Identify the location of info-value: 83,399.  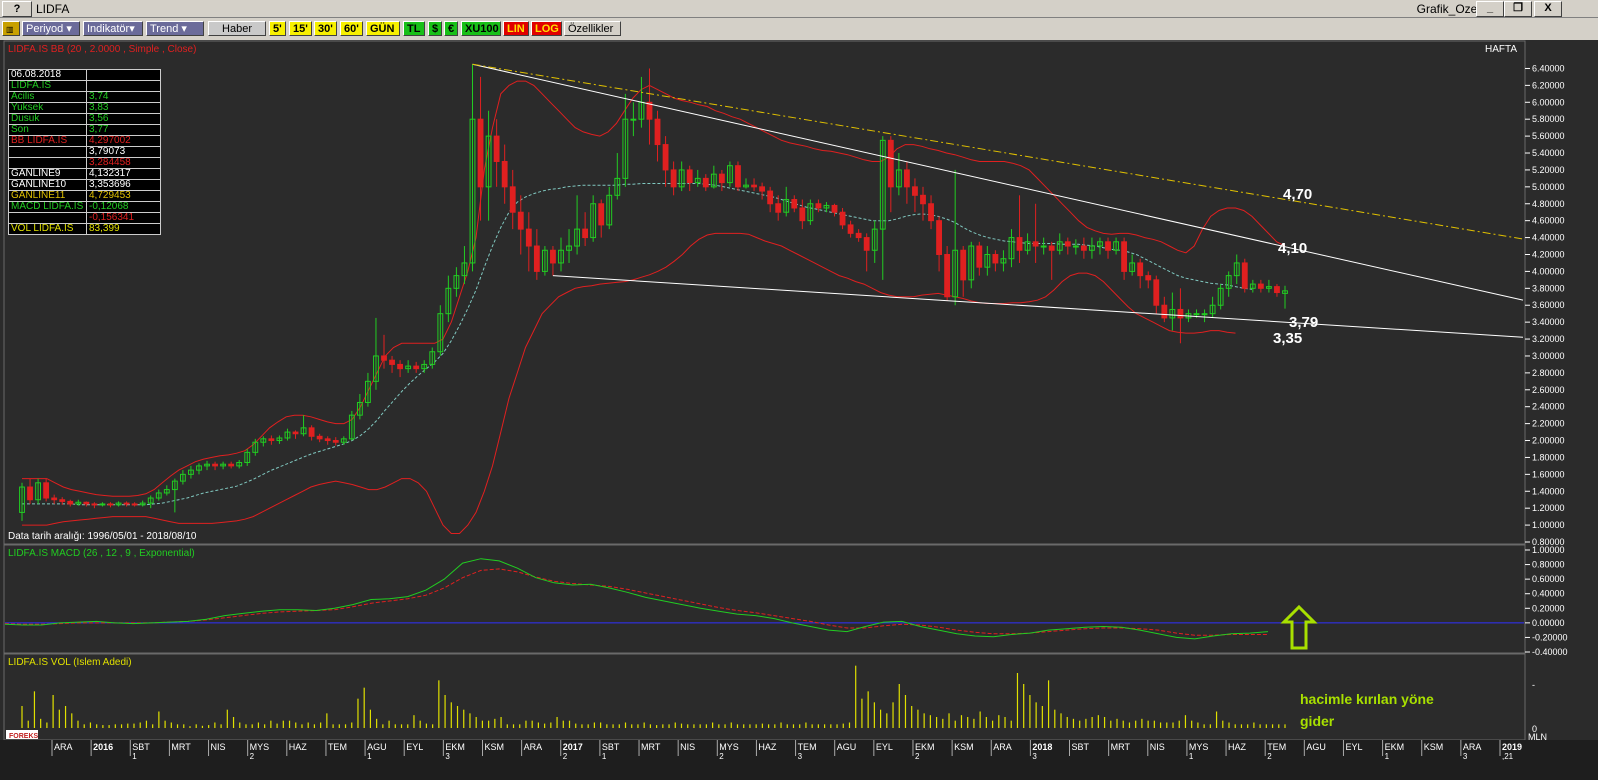
(123, 229).